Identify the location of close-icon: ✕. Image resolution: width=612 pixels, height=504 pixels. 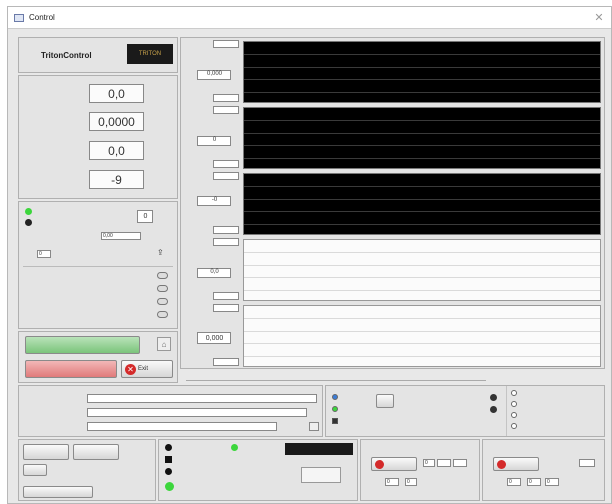
(599, 18).